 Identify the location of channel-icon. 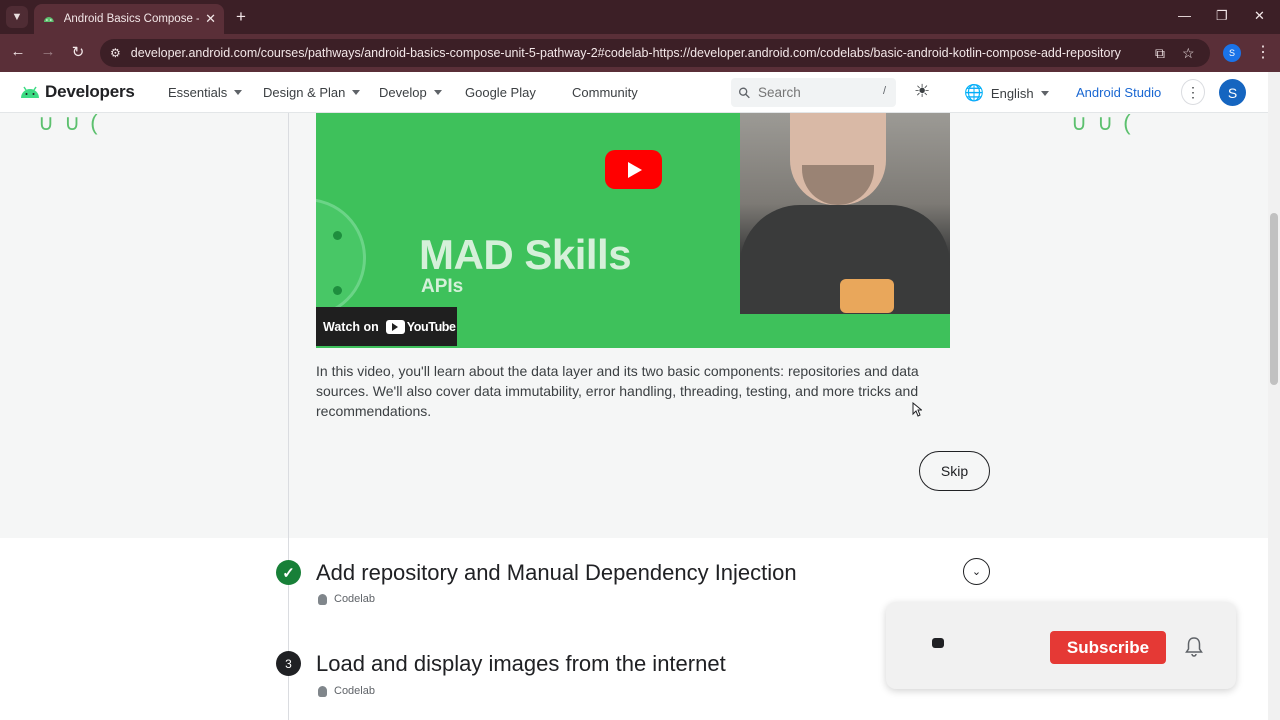
(938, 643).